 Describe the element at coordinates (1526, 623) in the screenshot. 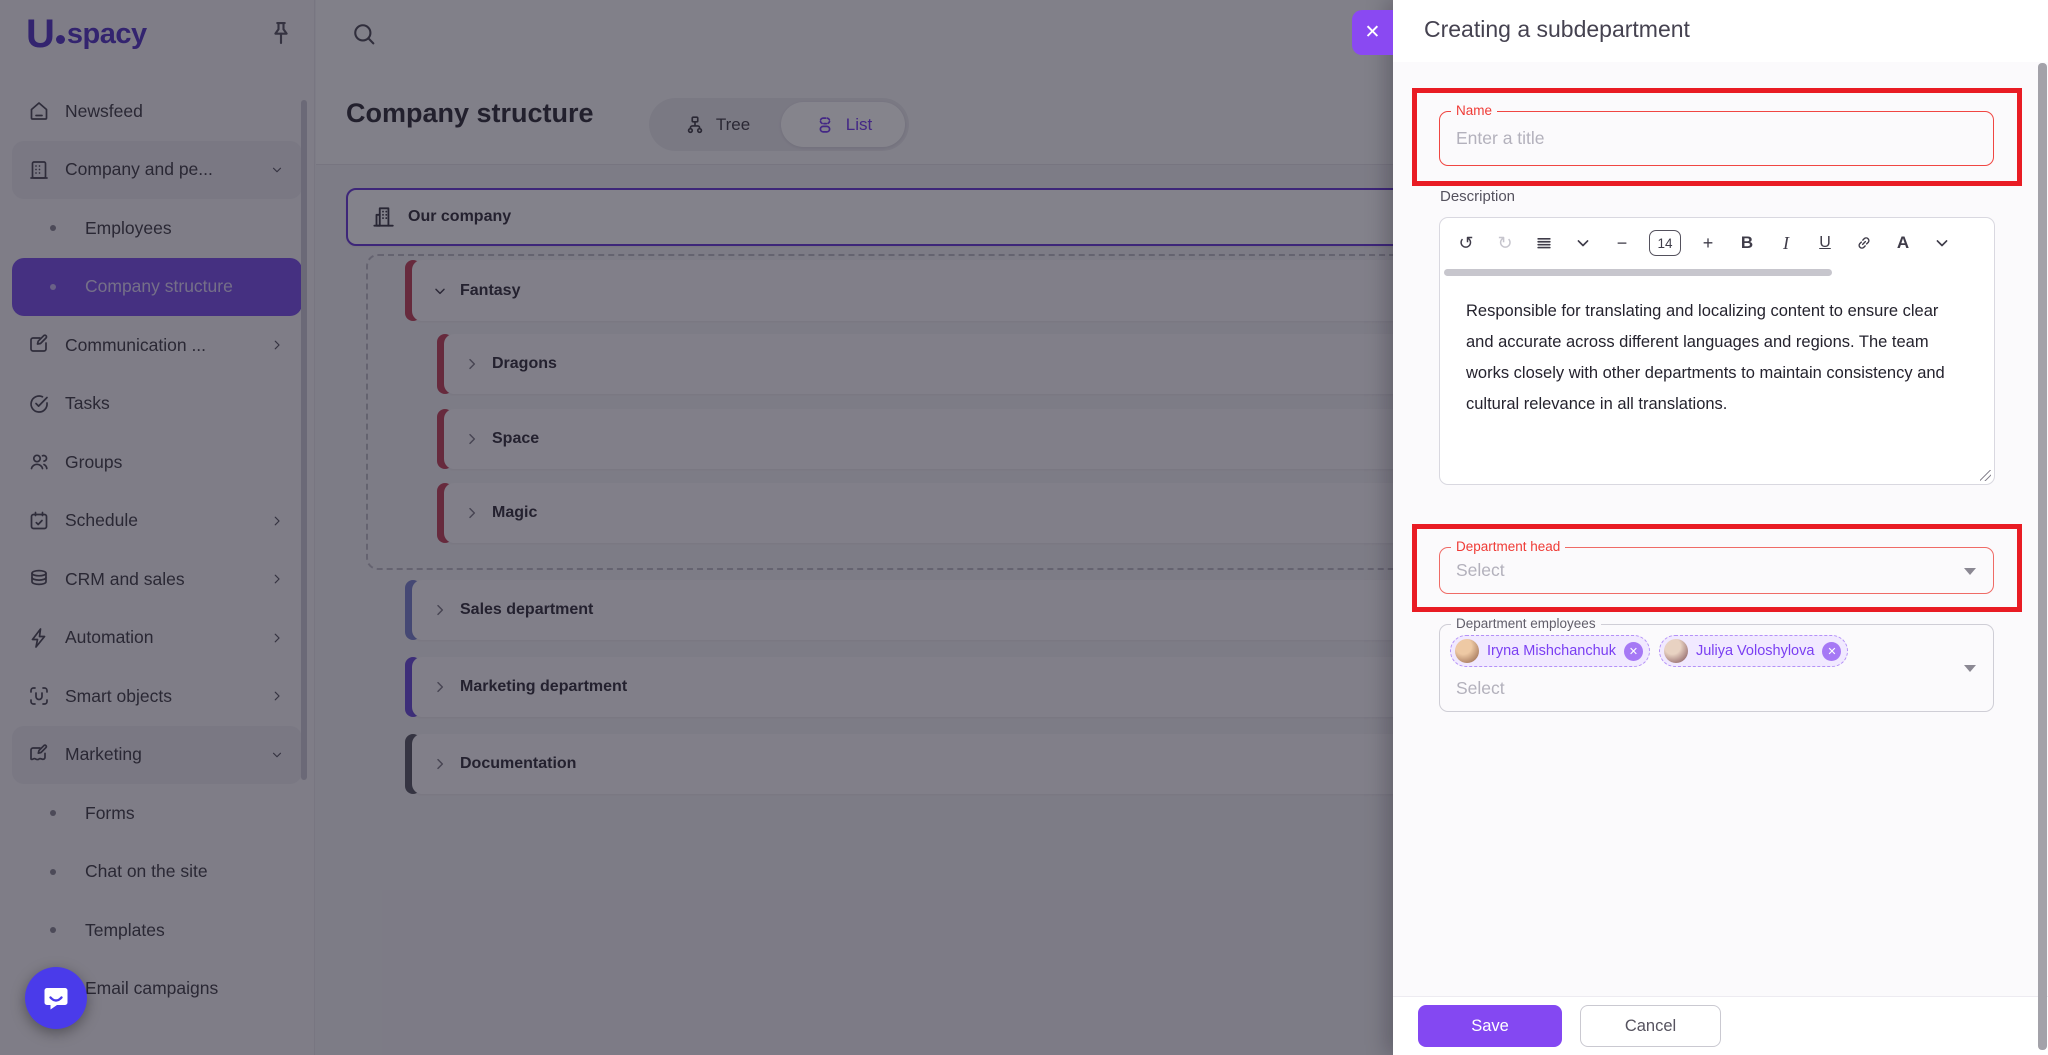

I see `department-employees-label: Department employees` at that location.